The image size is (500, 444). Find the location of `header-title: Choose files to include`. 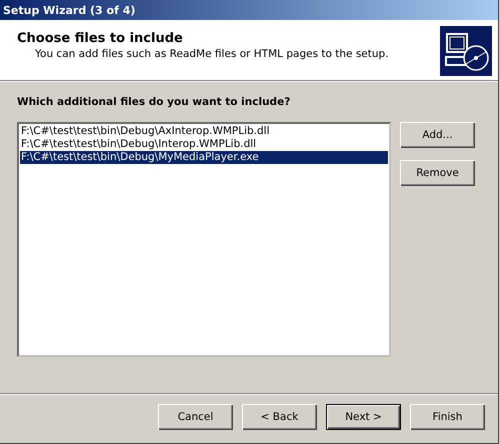

header-title: Choose files to include is located at coordinates (100, 38).